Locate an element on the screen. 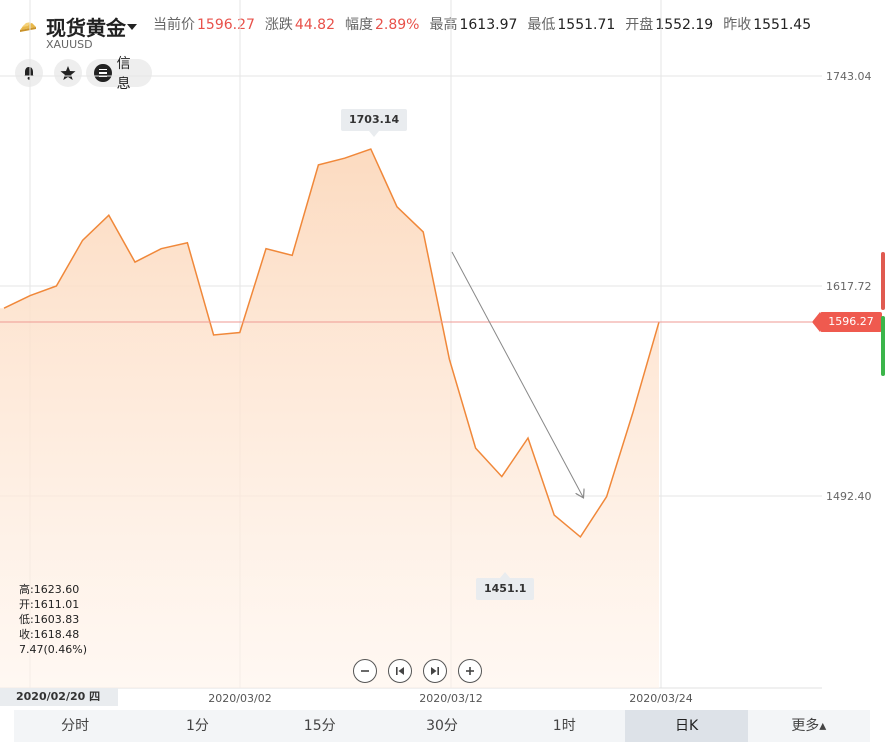 The image size is (885, 746). y-tick-label: 1492.40 is located at coordinates (849, 496).